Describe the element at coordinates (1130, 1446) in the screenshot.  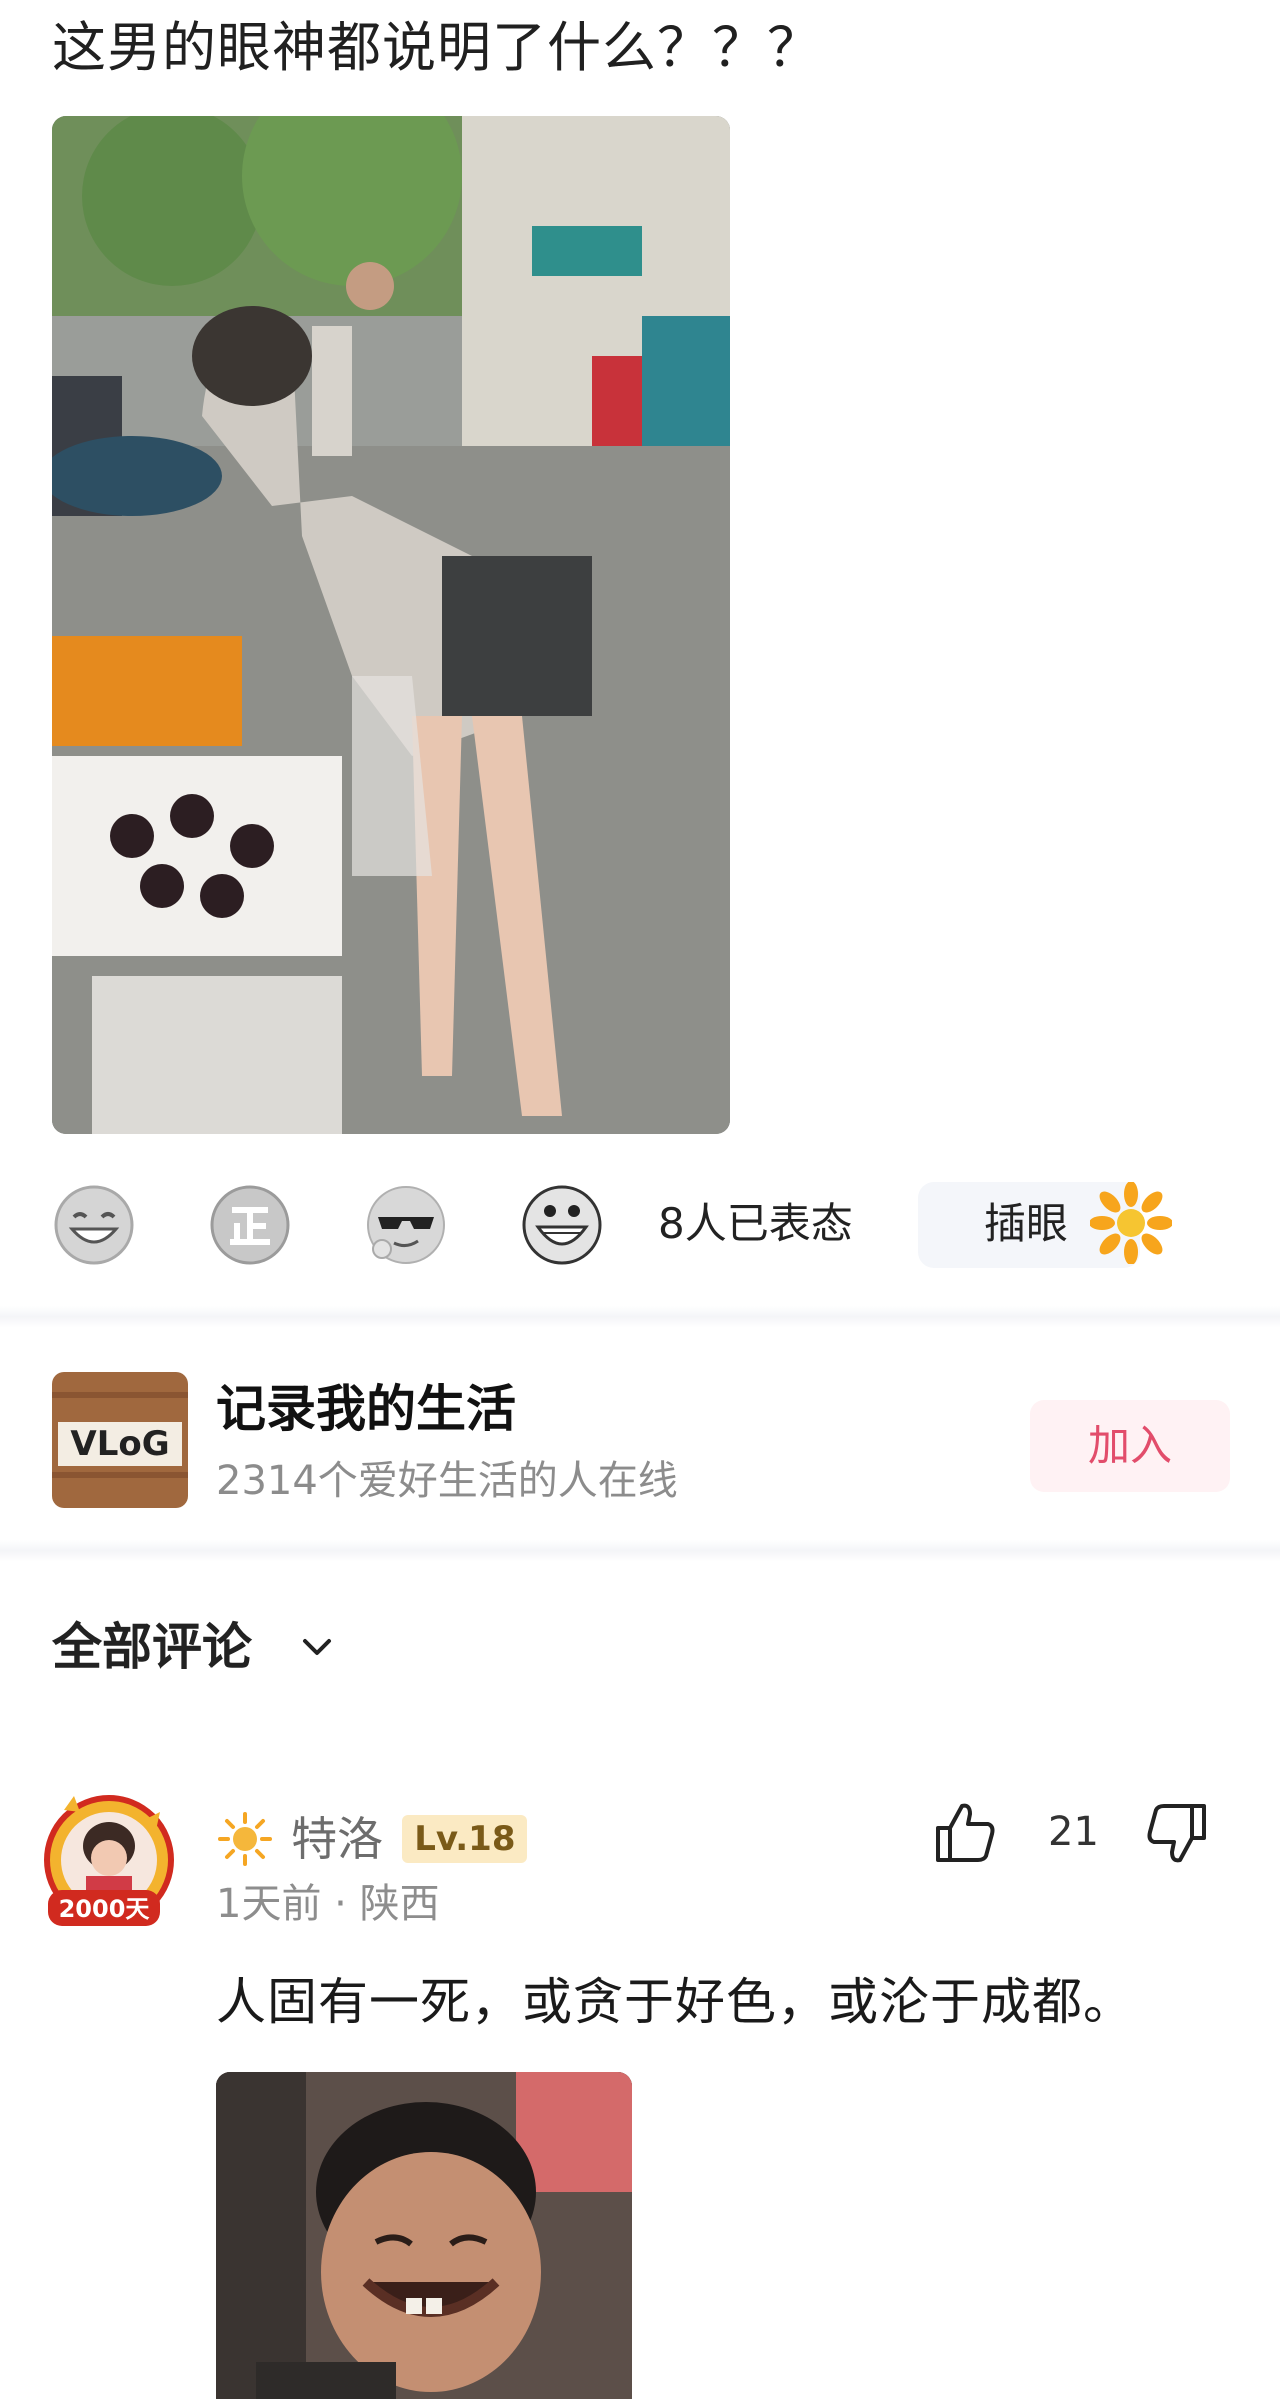
I see `join-button: 加入` at that location.